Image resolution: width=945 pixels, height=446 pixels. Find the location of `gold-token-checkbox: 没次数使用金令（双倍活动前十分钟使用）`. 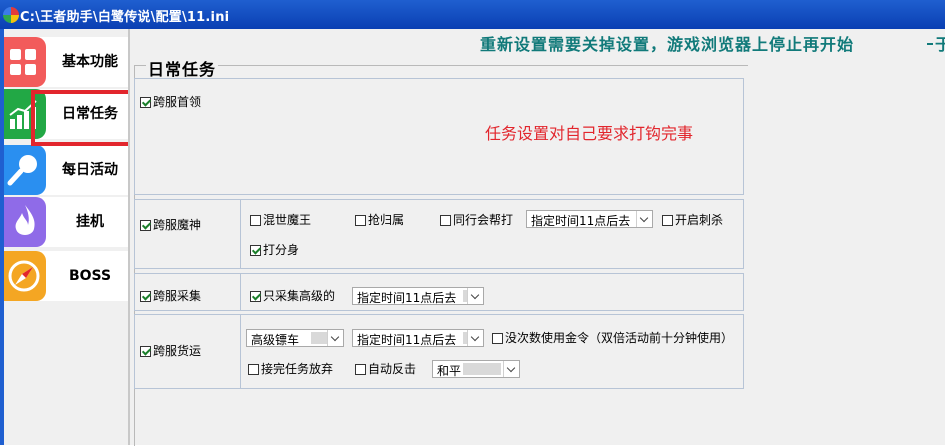

gold-token-checkbox: 没次数使用金令（双倍活动前十分钟使用） is located at coordinates (612, 338).